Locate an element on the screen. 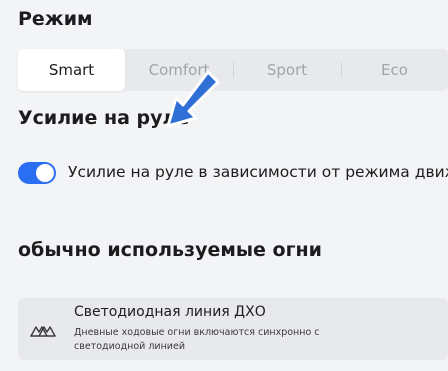  mode-option-eco: Eco is located at coordinates (394, 70).